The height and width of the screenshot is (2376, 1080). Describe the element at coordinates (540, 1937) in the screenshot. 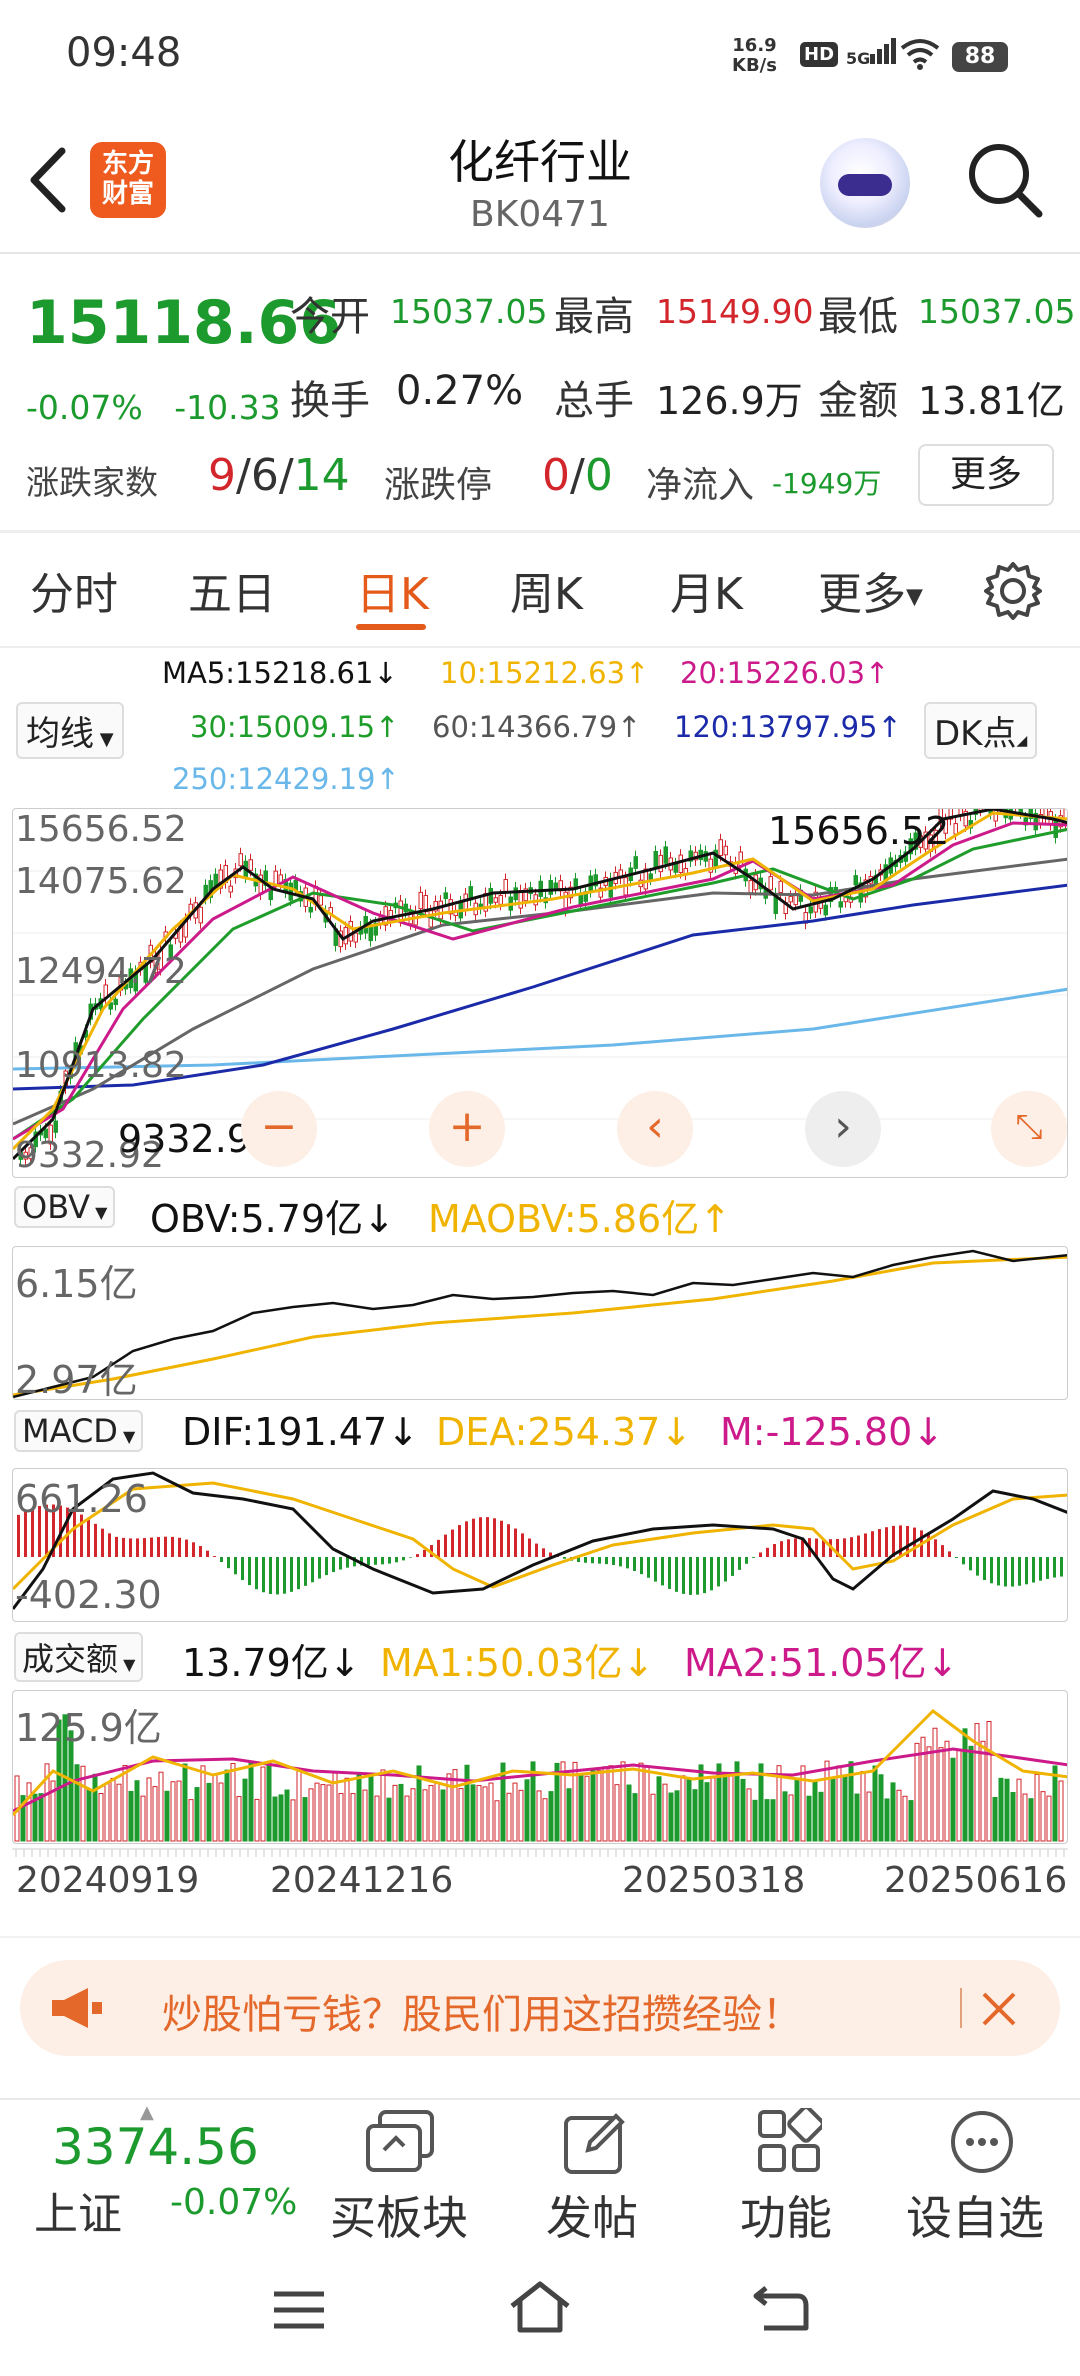

I see `divider` at that location.